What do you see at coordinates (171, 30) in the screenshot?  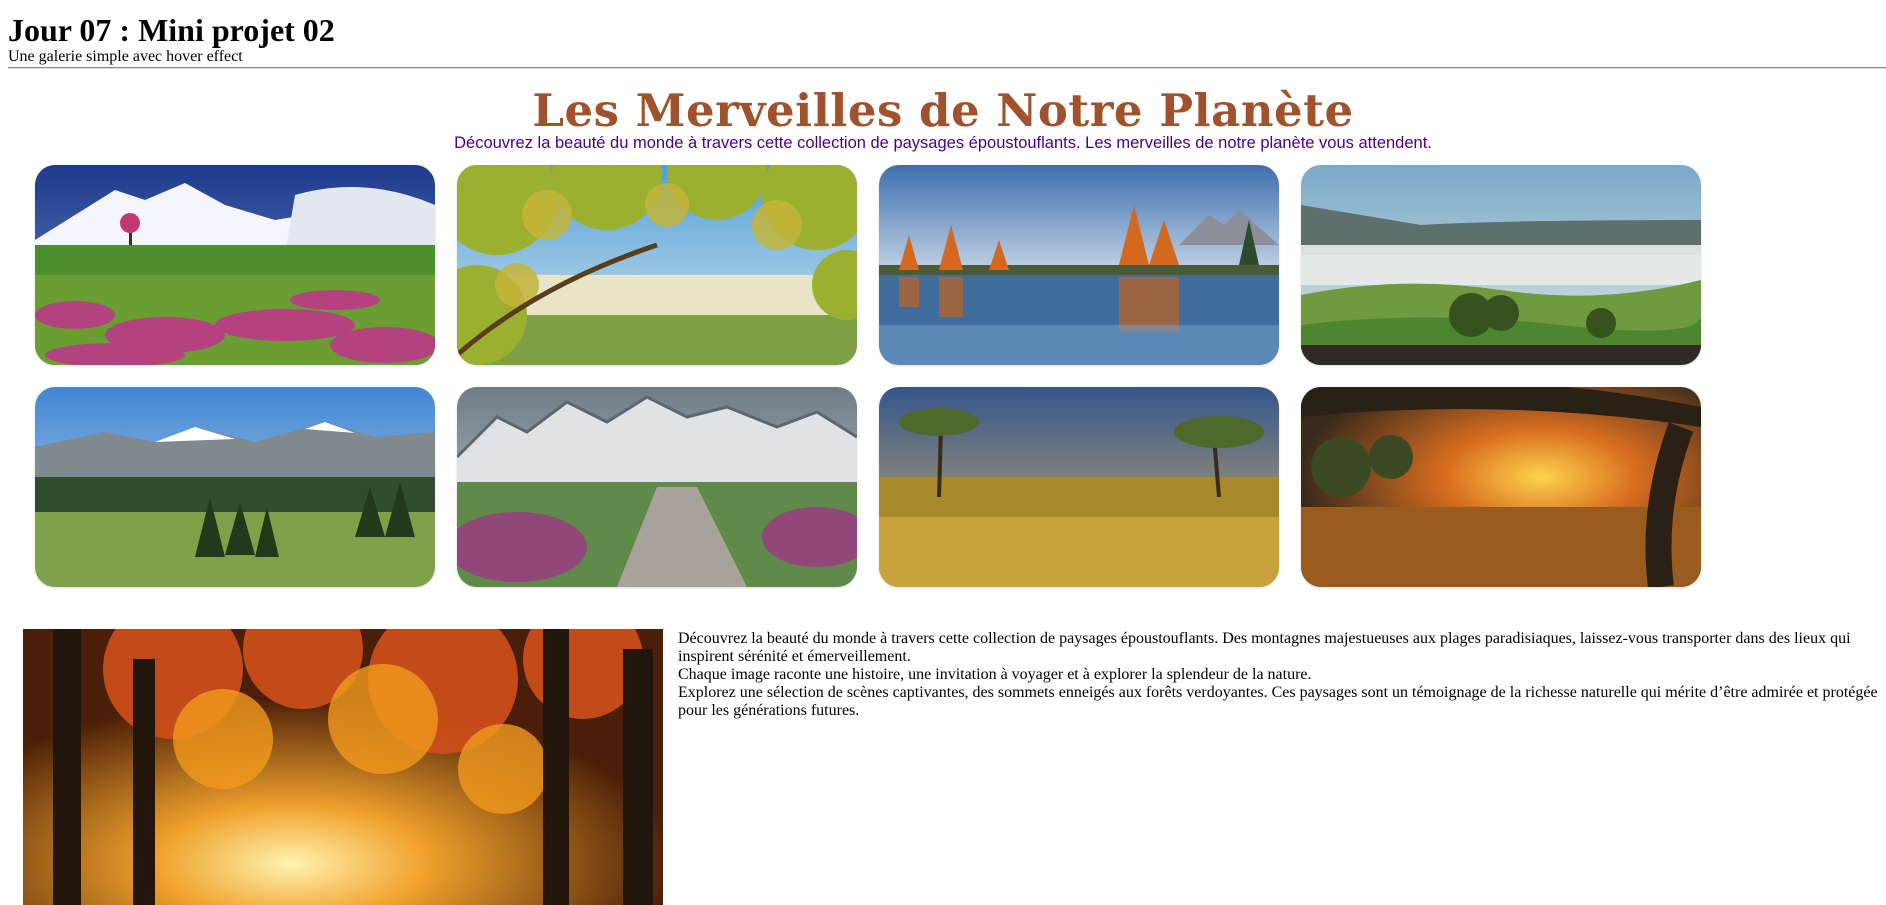 I see `page-title: Jour 07 : Mini projet 02` at bounding box center [171, 30].